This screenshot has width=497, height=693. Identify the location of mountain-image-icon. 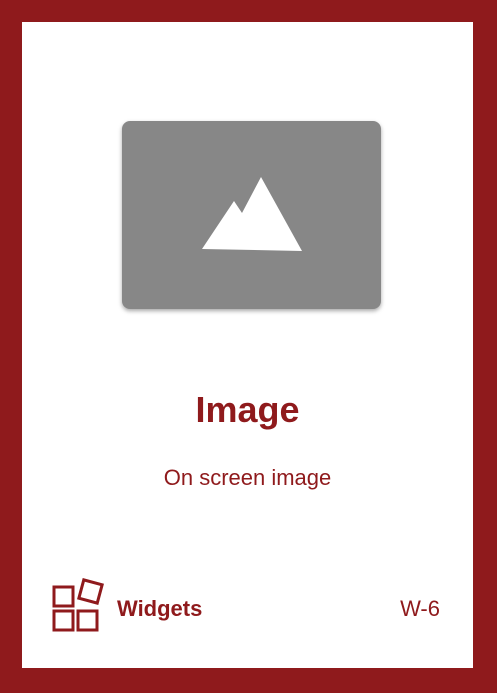
(252, 214).